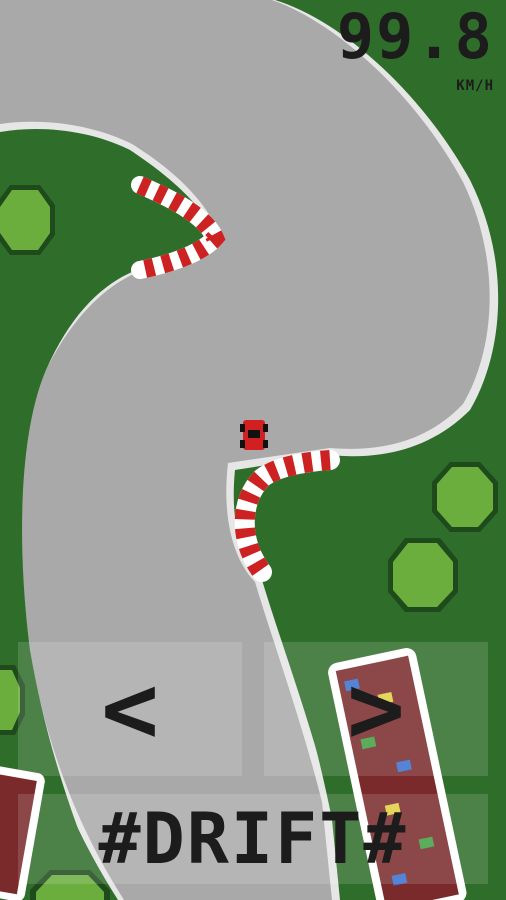  I want to click on speed-readout: 99.8, so click(415, 36).